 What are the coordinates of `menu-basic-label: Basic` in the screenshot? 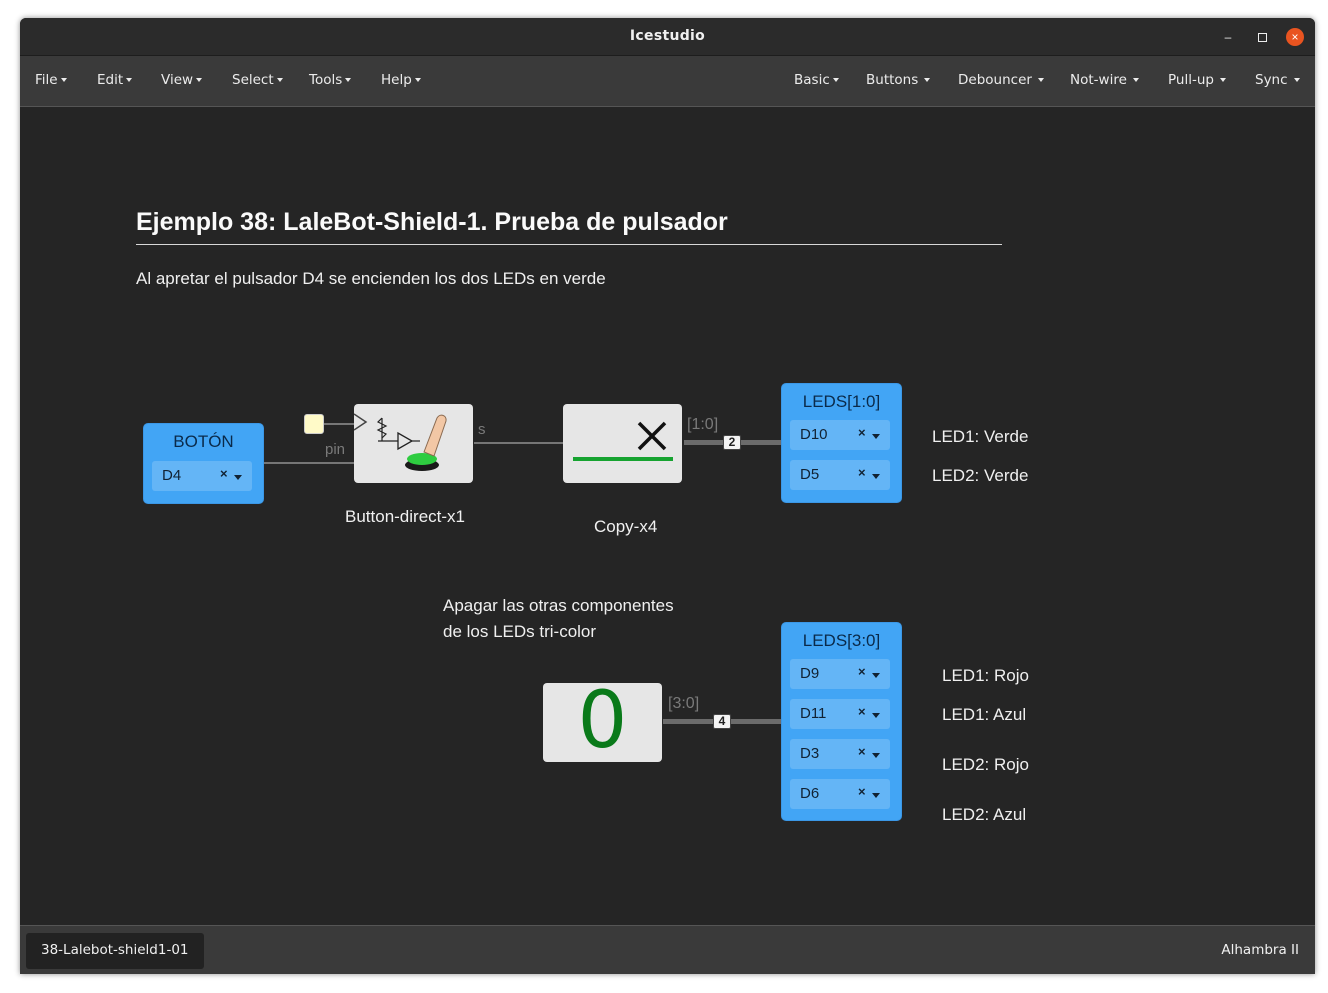 It's located at (812, 80).